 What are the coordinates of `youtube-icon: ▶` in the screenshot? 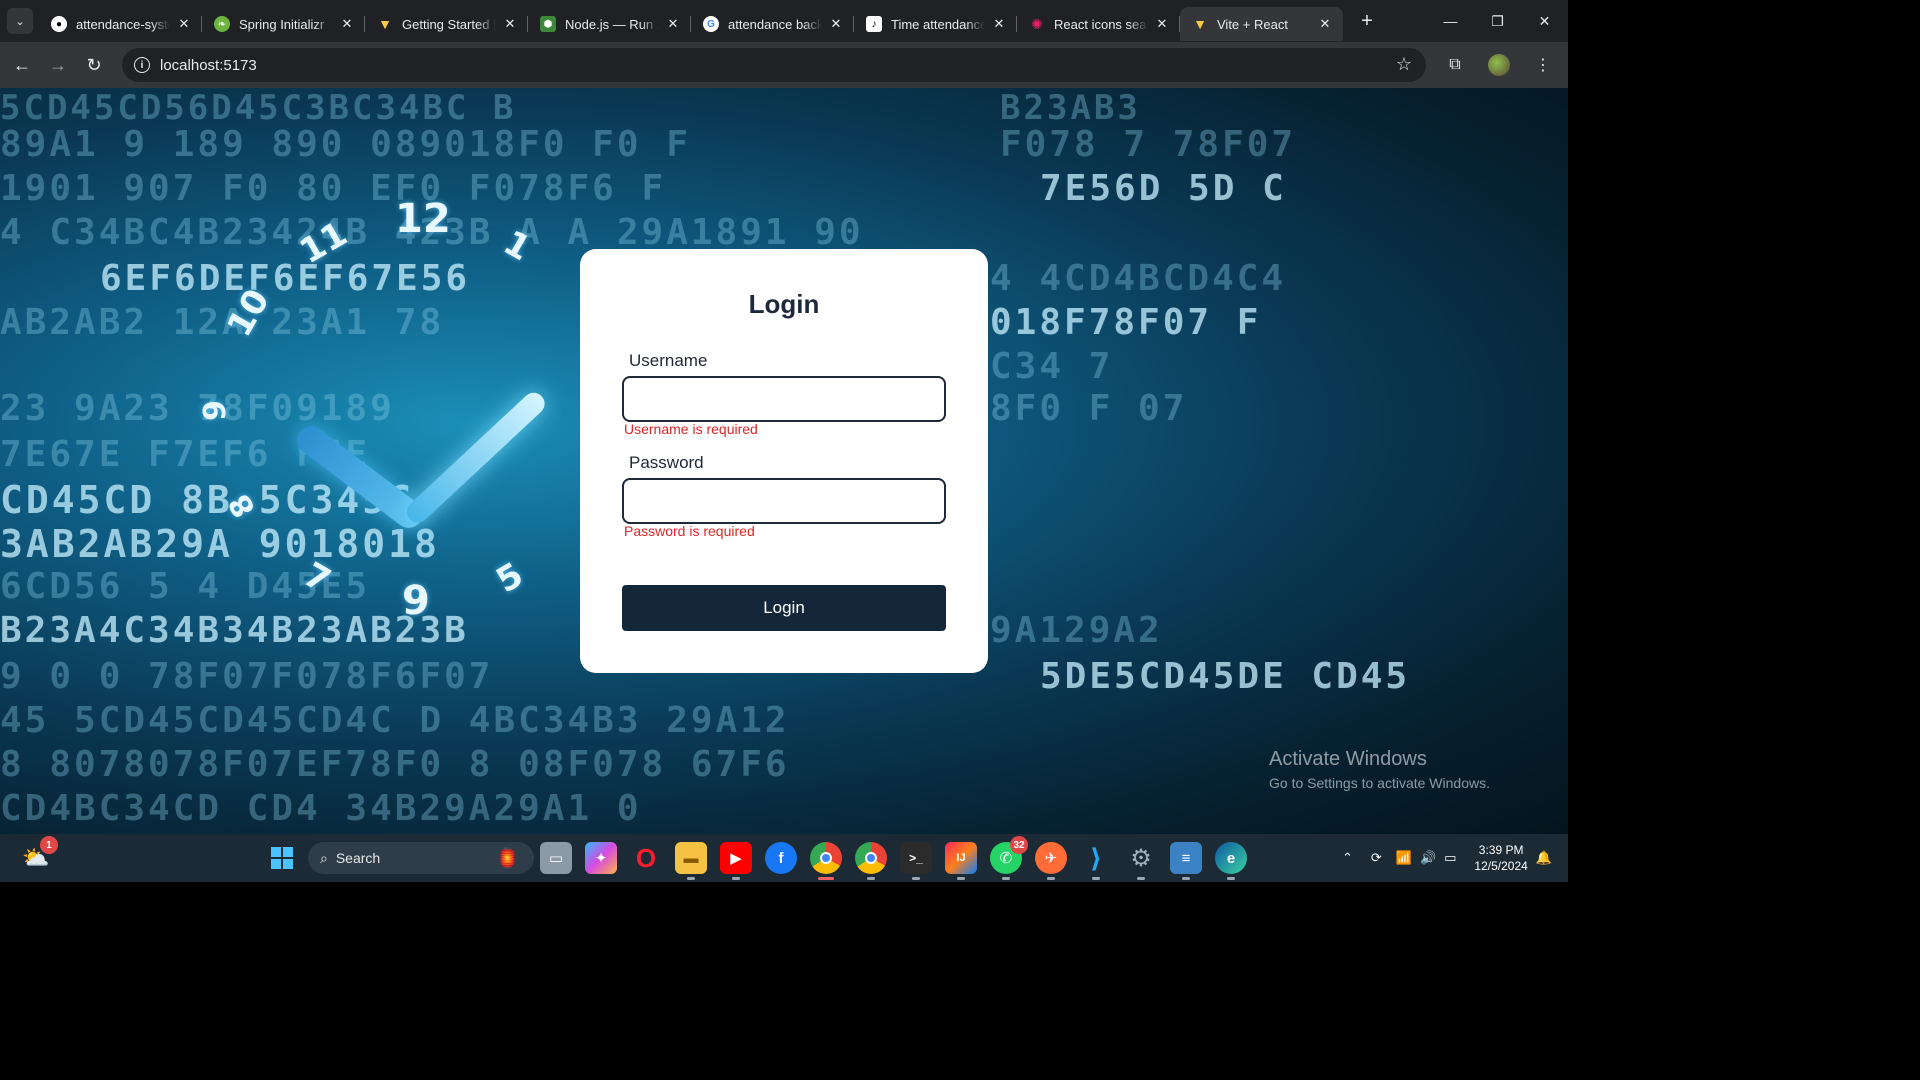 It's located at (736, 861).